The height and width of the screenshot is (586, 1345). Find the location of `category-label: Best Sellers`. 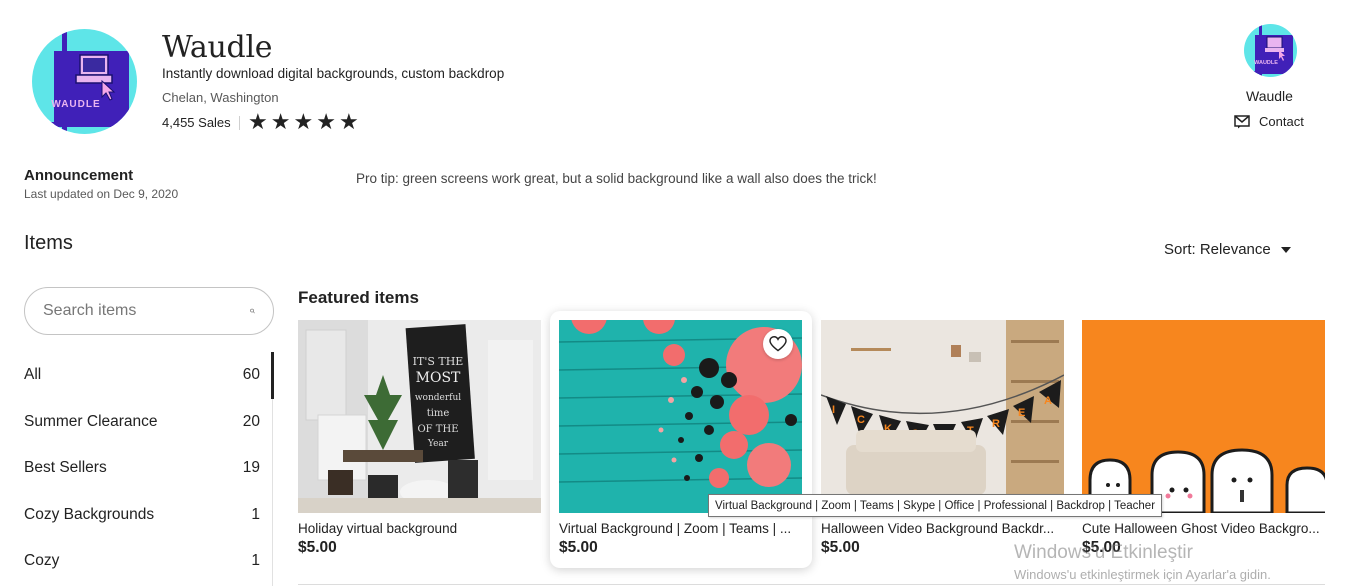

category-label: Best Sellers is located at coordinates (65, 468).